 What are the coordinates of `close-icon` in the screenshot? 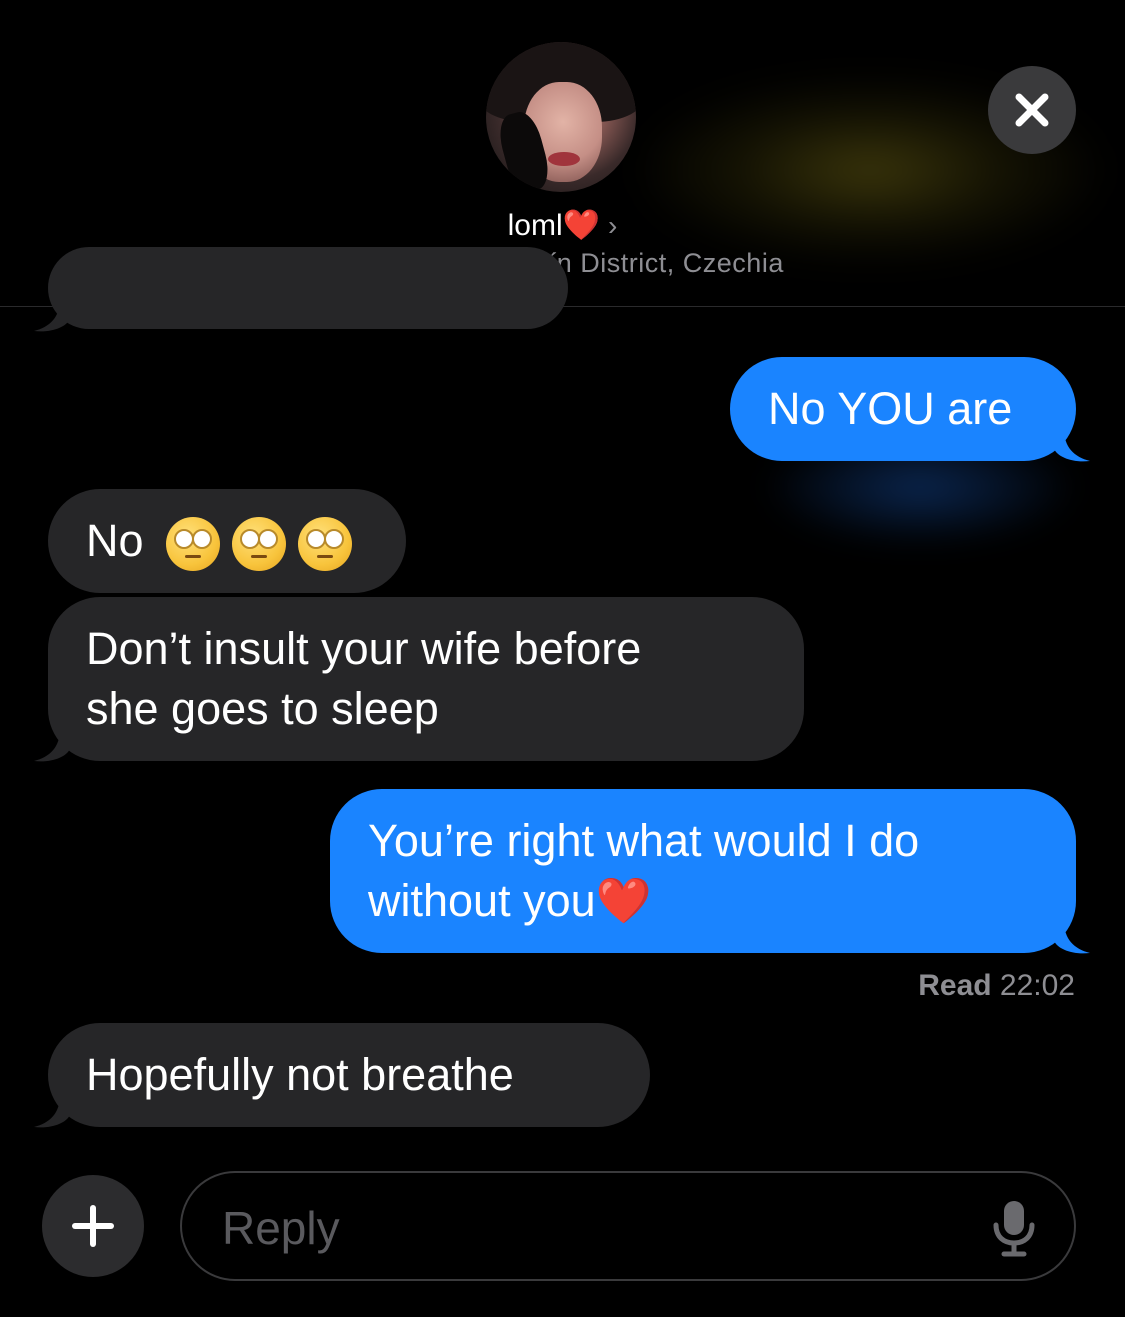 It's located at (1032, 110).